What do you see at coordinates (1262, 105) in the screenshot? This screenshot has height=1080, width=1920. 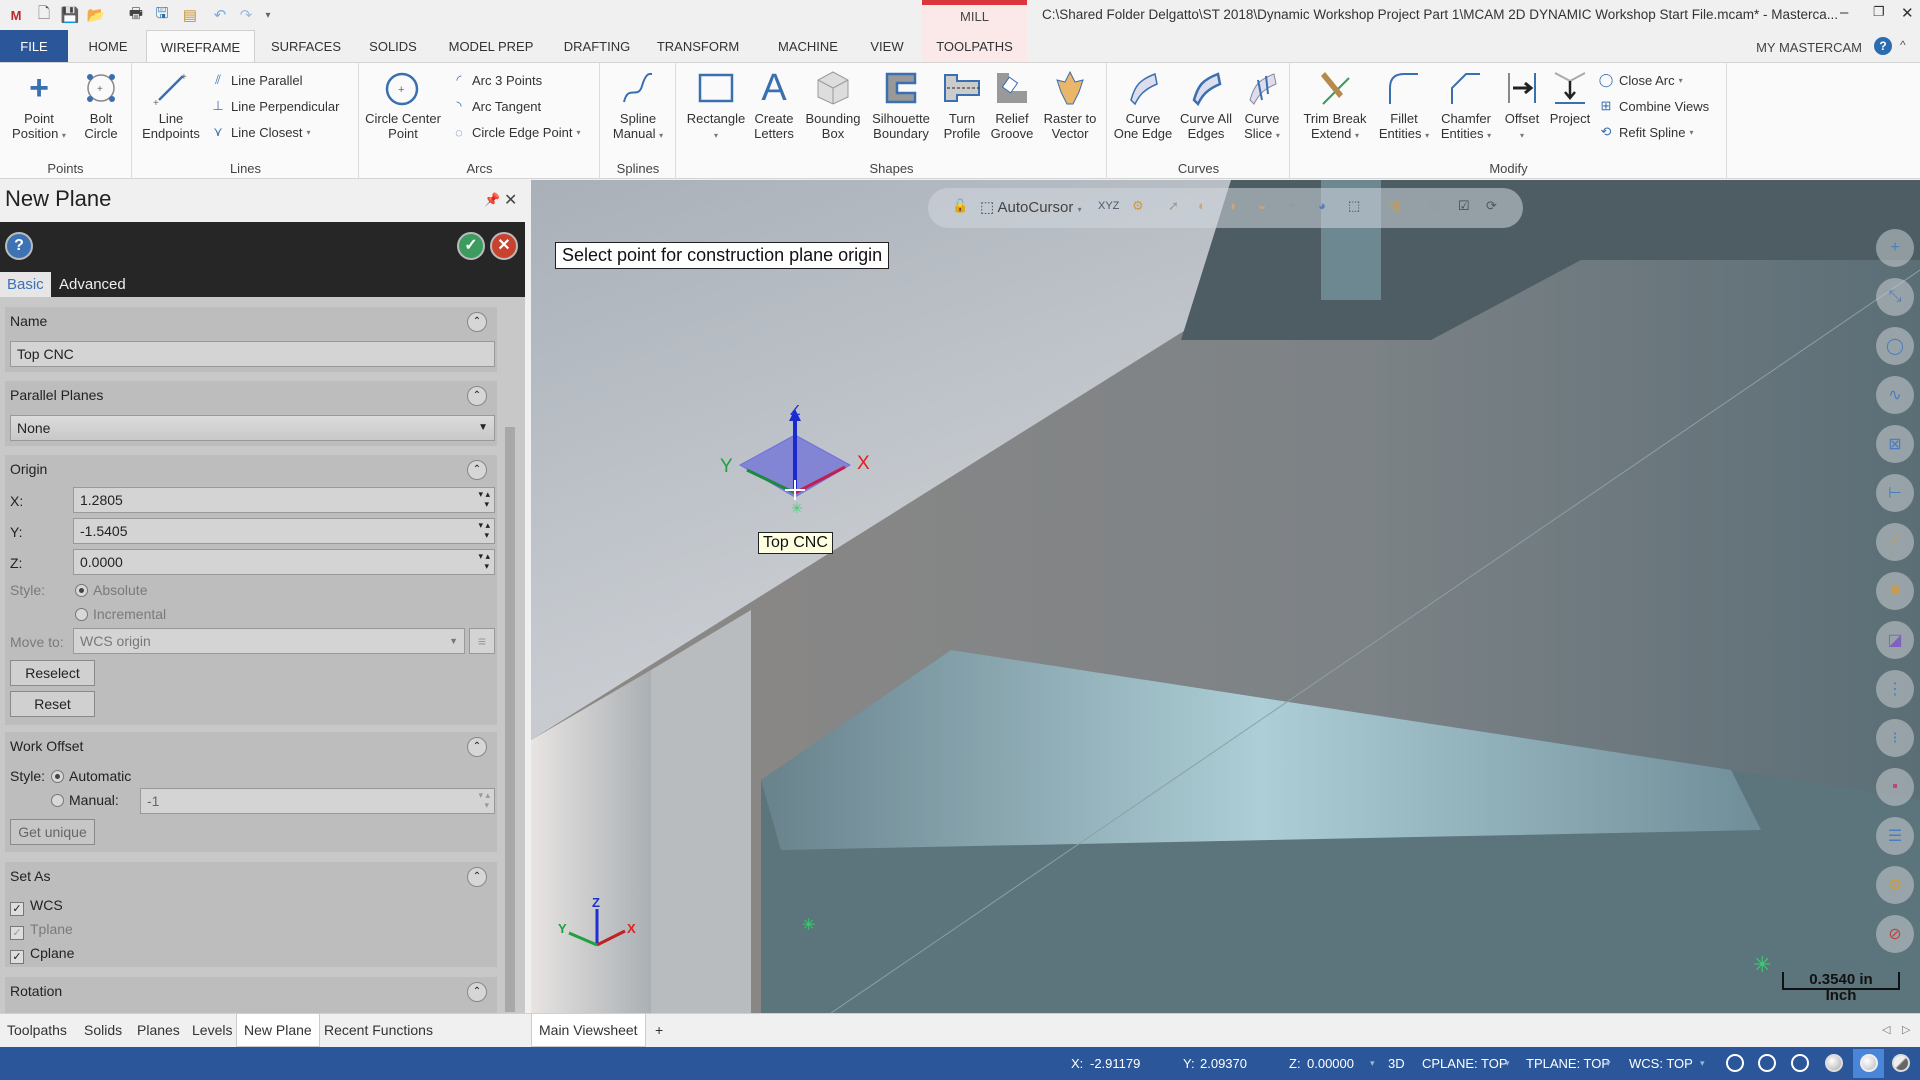 I see `curve-slice-button: Curve Slice ▾` at bounding box center [1262, 105].